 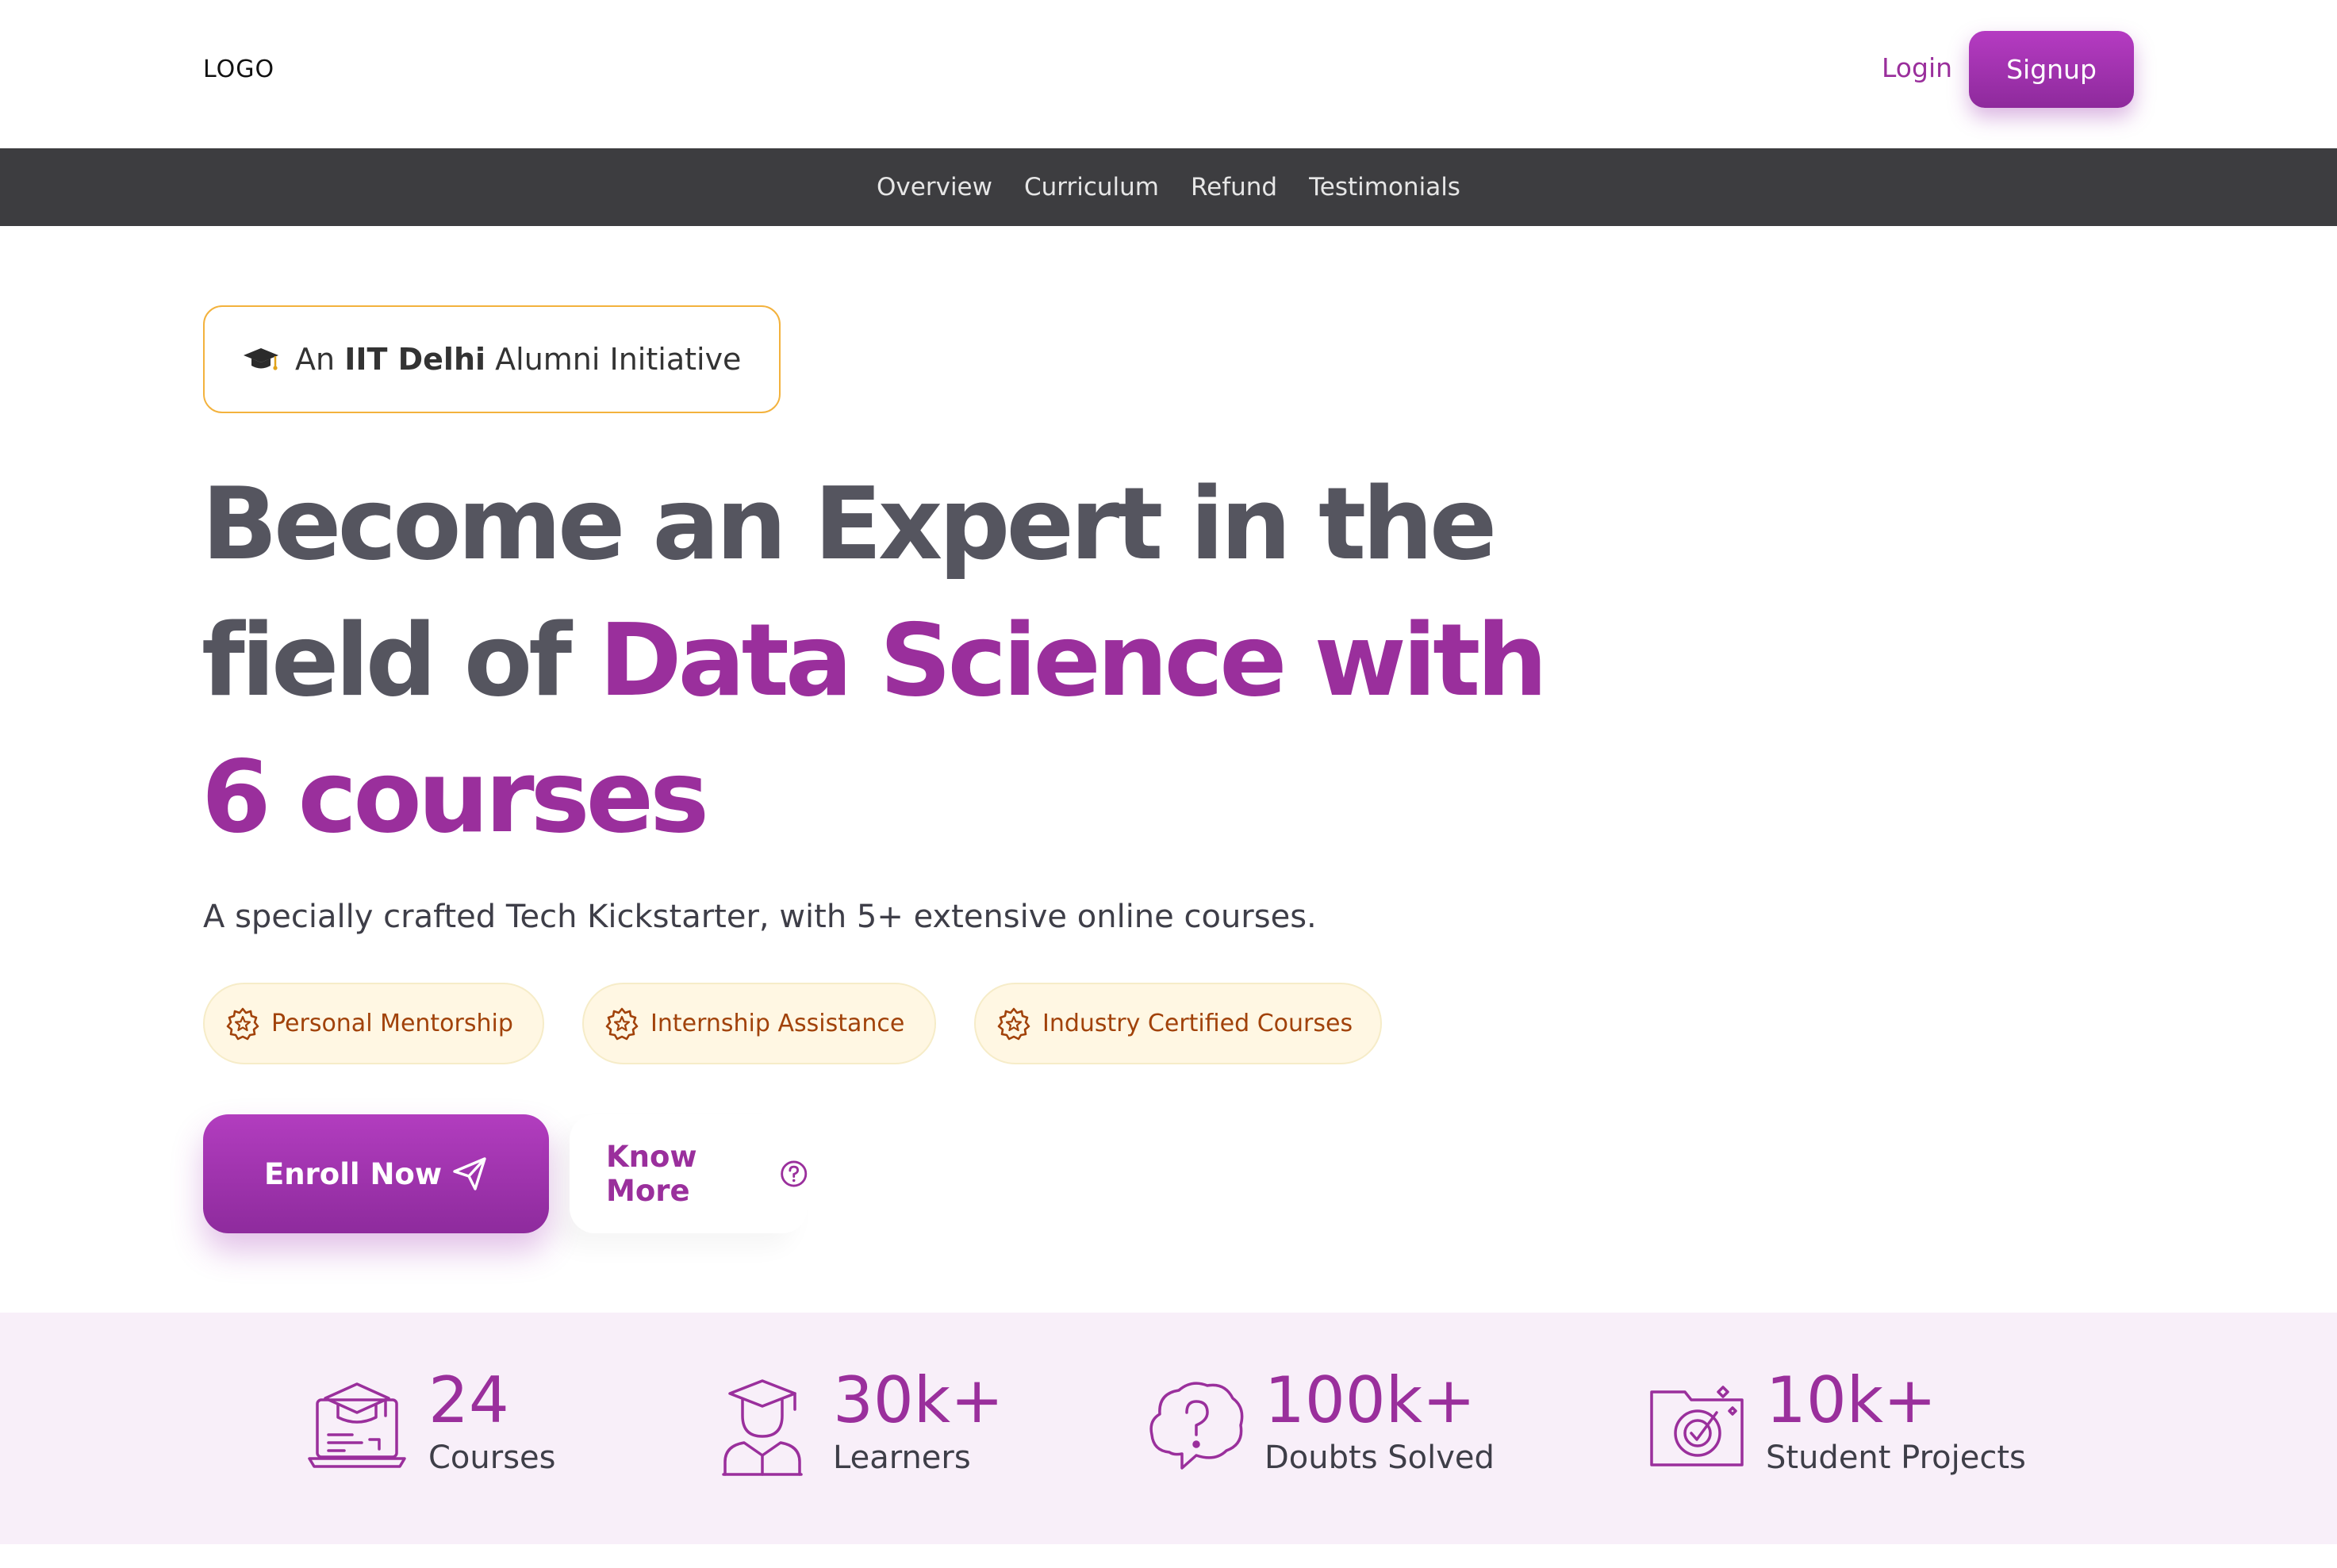 I want to click on feature-pill-mentorship: Personal Mentorship, so click(x=373, y=1023).